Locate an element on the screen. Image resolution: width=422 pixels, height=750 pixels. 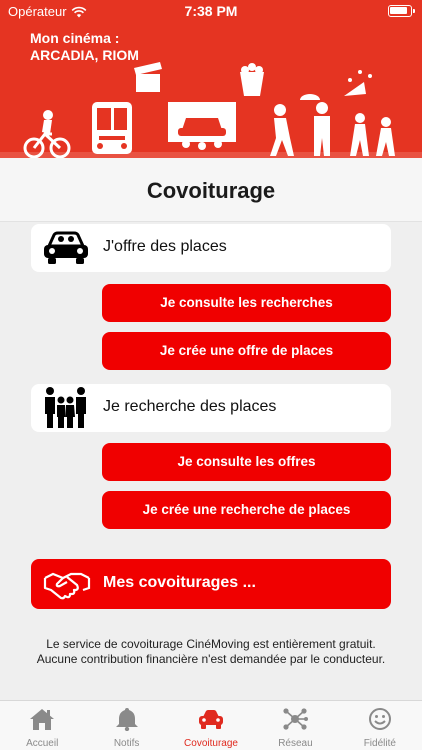
tab-notifications: Notifs is located at coordinates (126, 725).